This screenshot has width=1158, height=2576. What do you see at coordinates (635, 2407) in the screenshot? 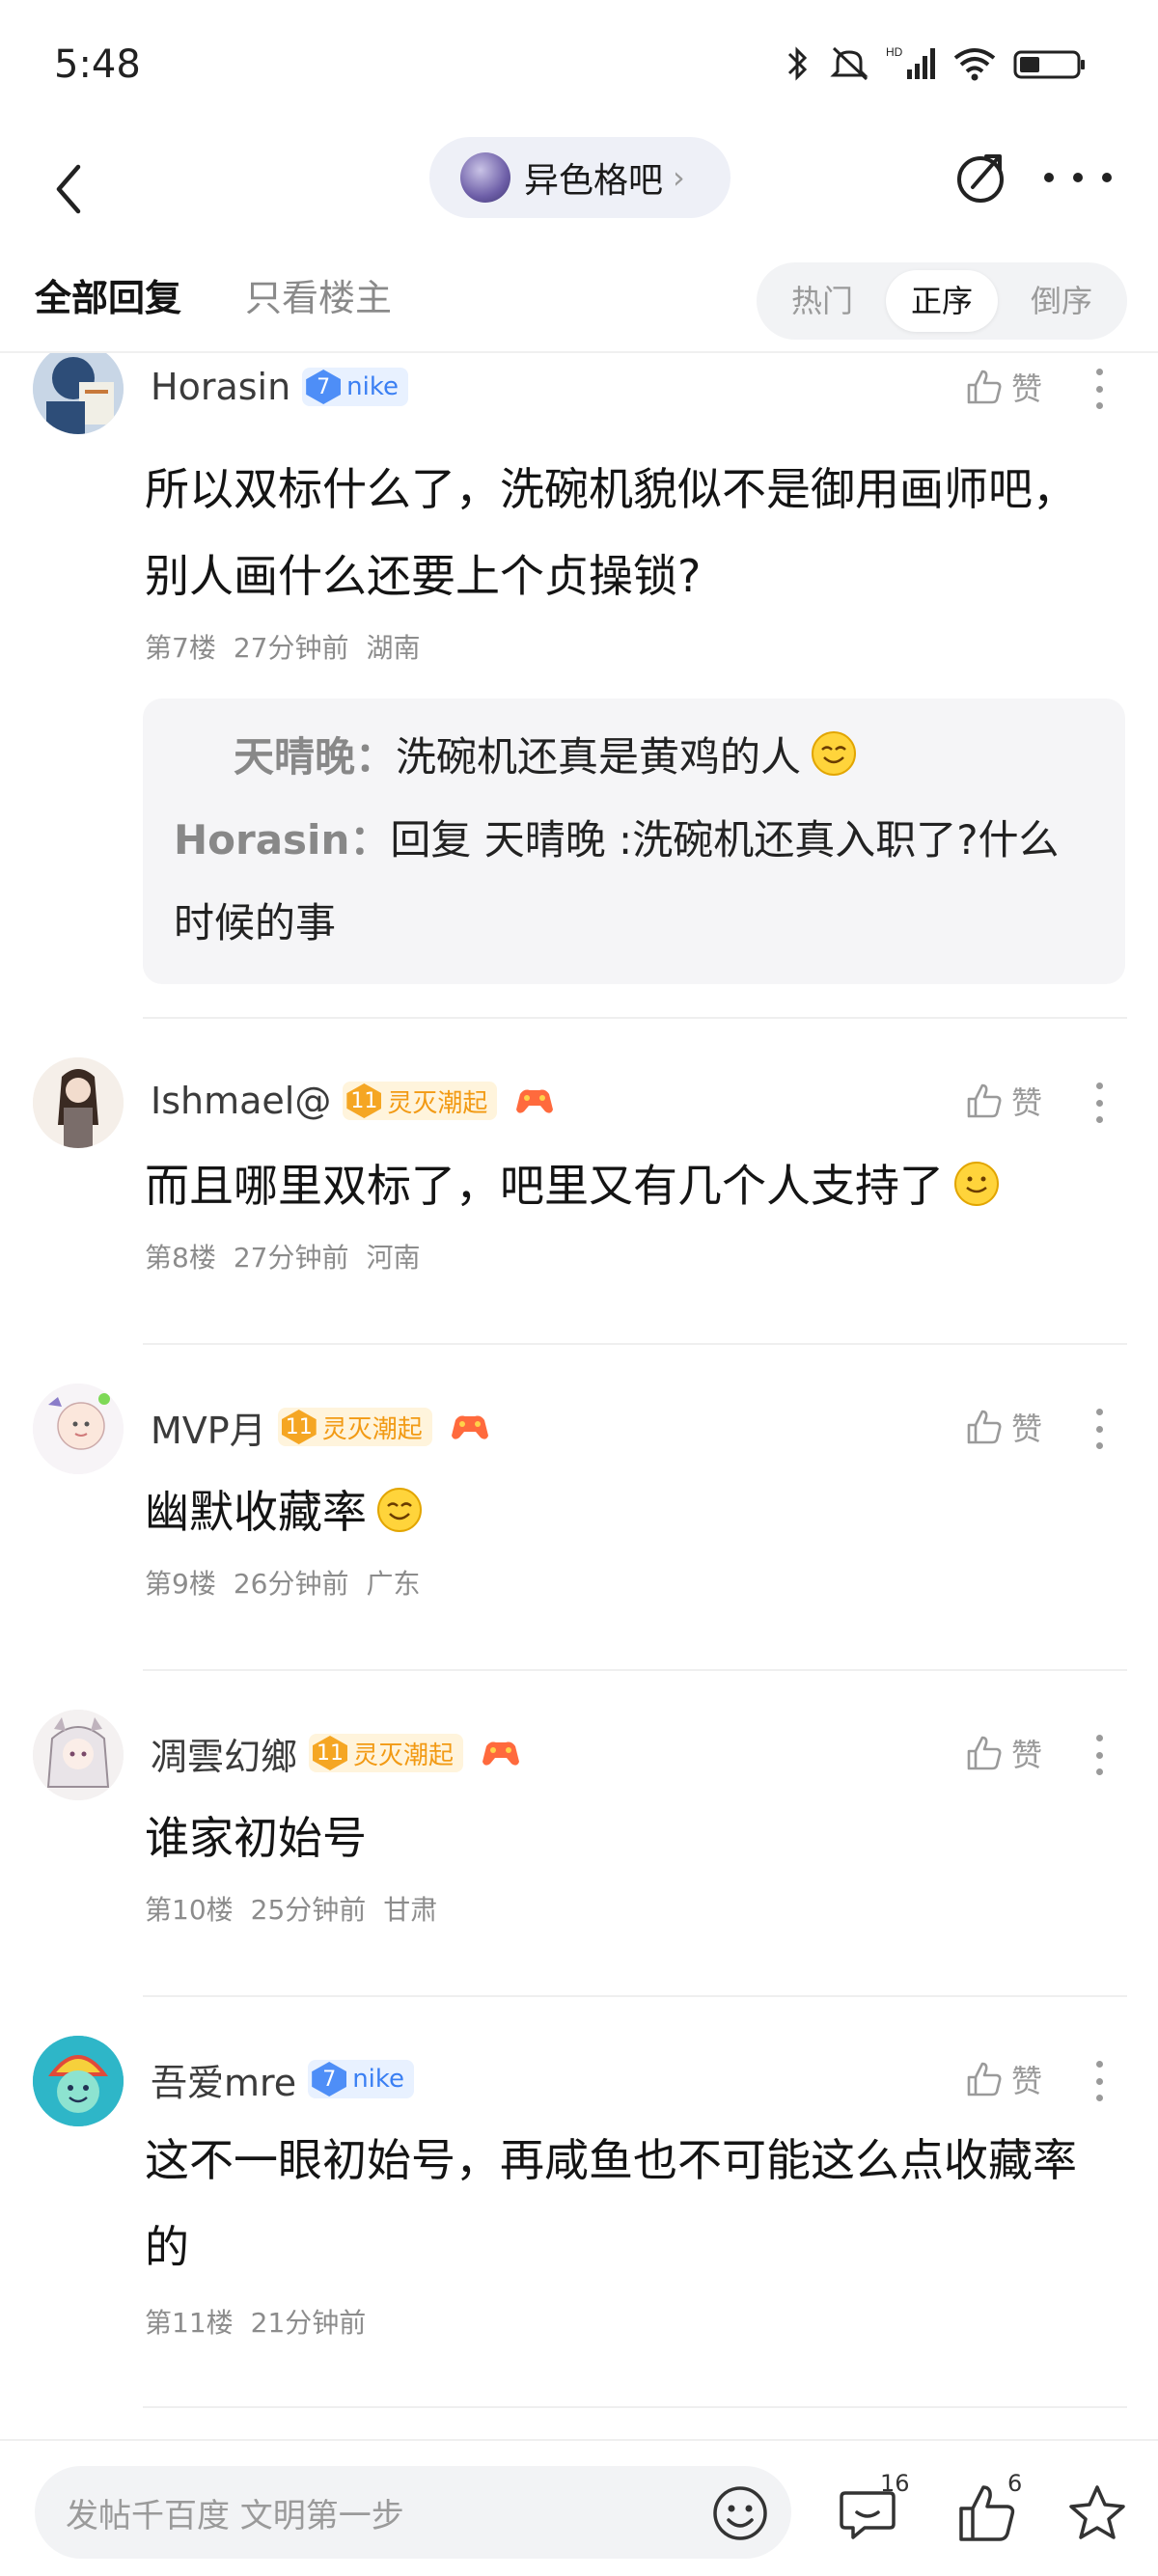
I see `divider` at bounding box center [635, 2407].